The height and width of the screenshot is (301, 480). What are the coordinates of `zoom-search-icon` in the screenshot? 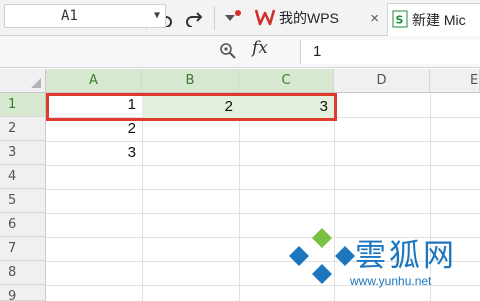 It's located at (228, 53).